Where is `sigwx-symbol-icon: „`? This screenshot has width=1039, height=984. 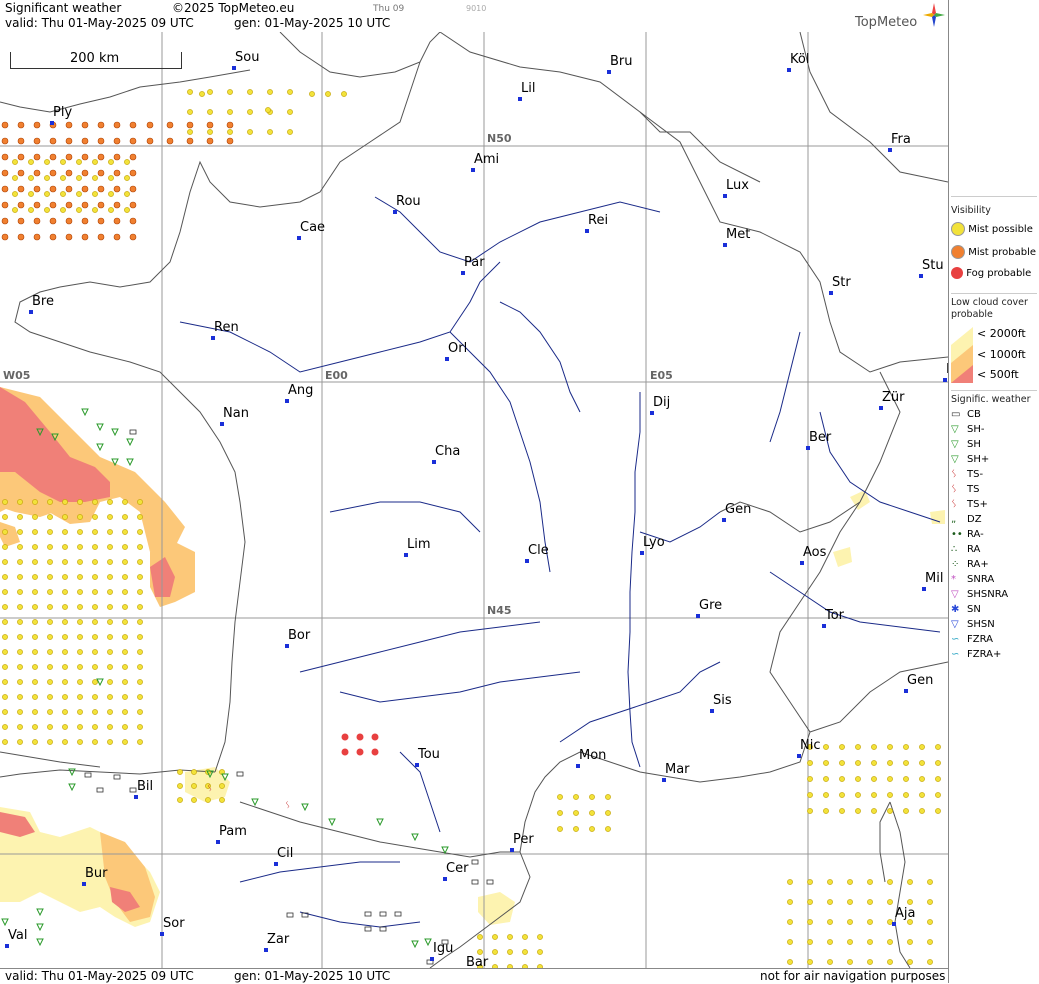 sigwx-symbol-icon: „ is located at coordinates (954, 519).